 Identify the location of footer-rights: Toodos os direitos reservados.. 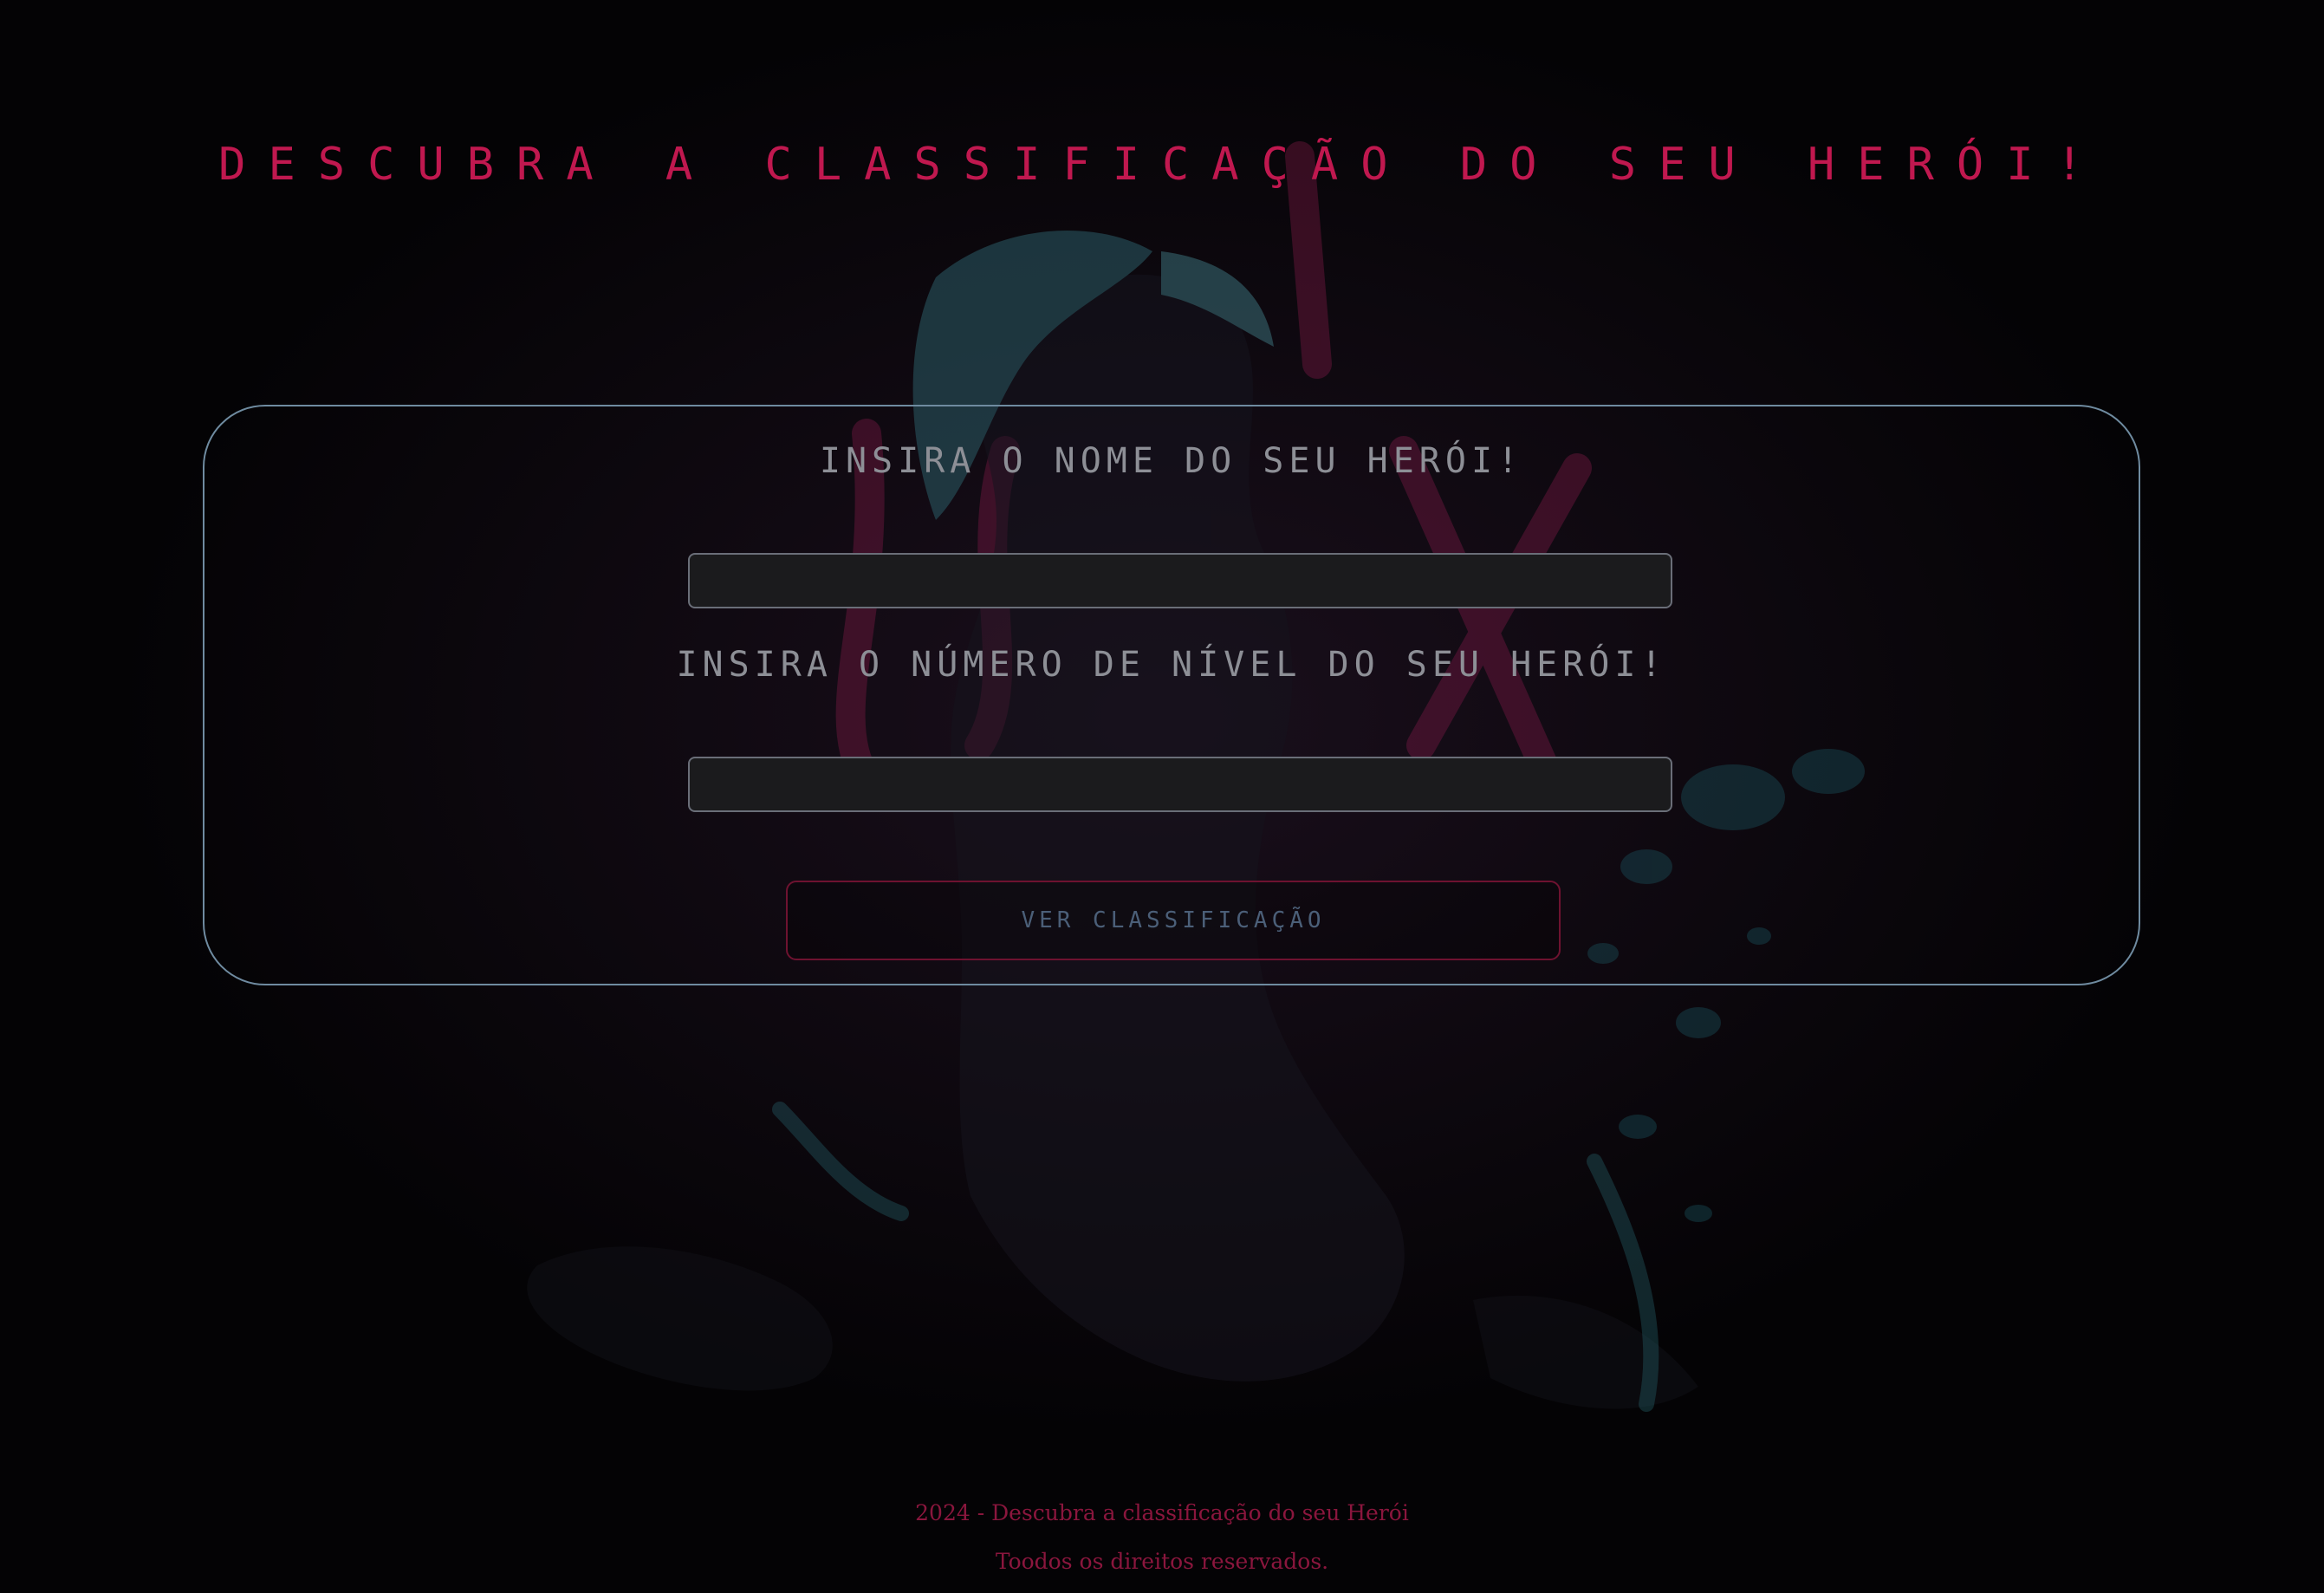
(1162, 1561).